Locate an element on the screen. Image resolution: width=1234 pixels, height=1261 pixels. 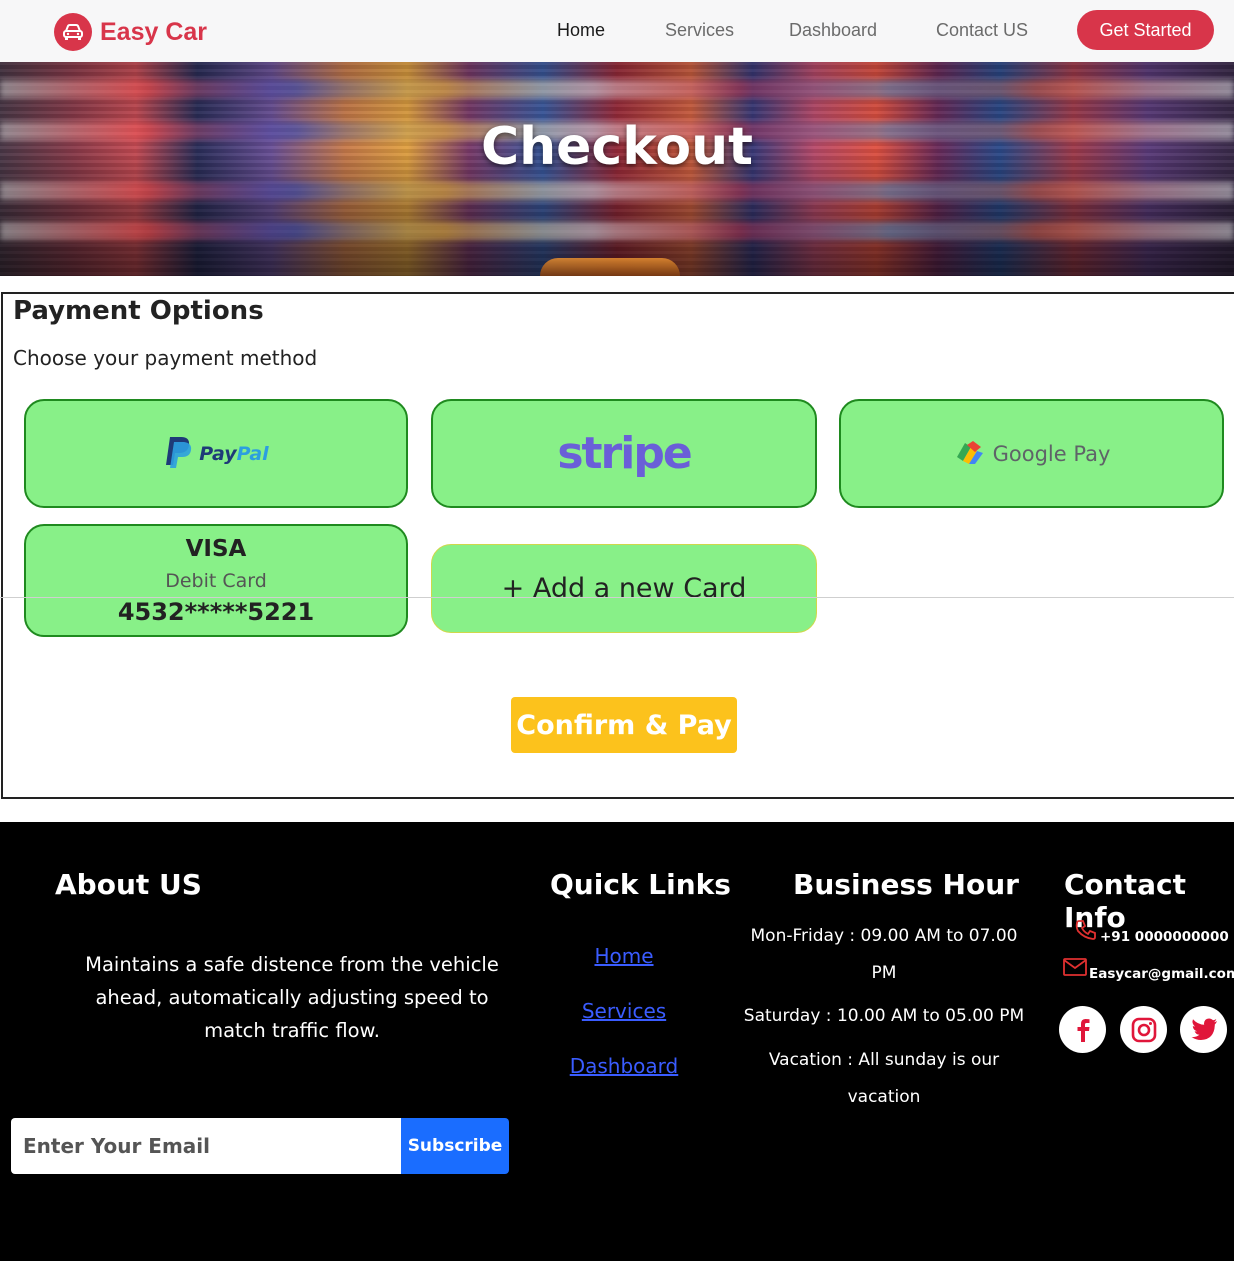
brand-logo: Easy Car is located at coordinates (130, 32).